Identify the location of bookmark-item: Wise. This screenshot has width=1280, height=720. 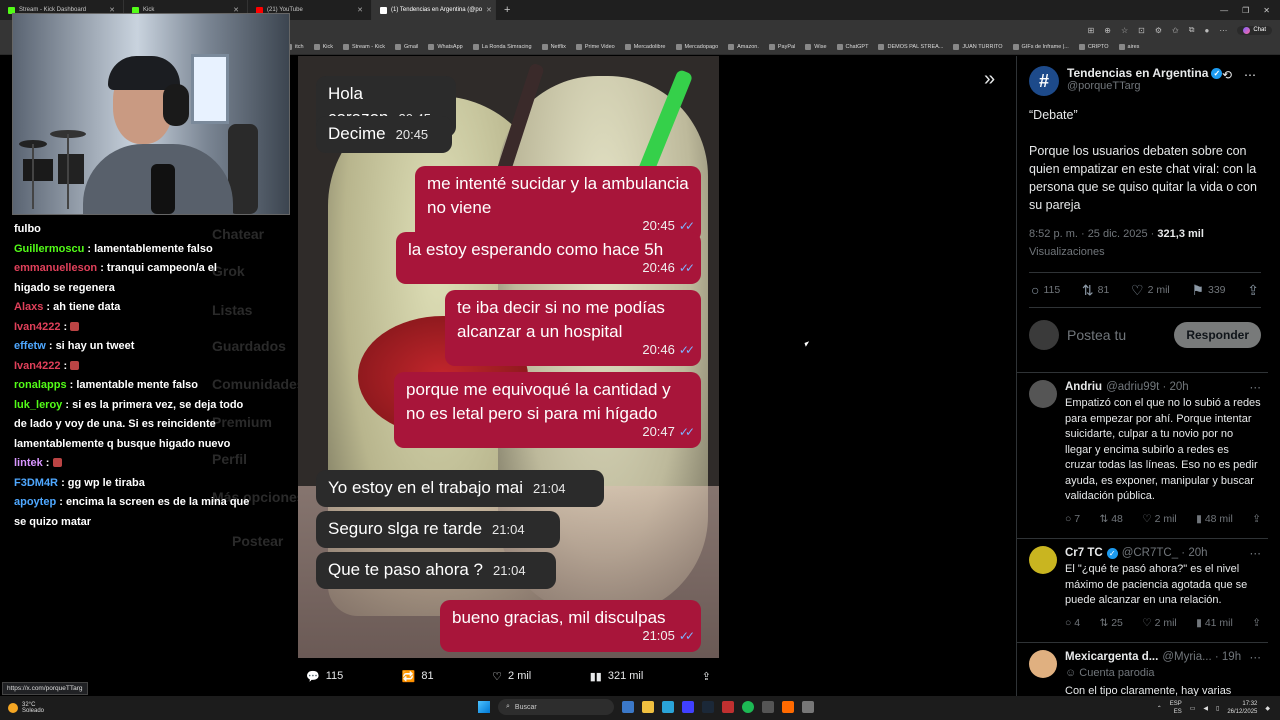
(816, 47).